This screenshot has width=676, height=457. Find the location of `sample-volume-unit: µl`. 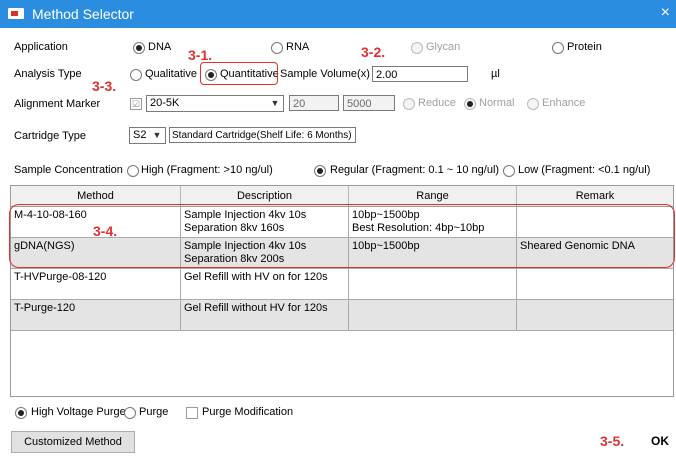

sample-volume-unit: µl is located at coordinates (495, 74).